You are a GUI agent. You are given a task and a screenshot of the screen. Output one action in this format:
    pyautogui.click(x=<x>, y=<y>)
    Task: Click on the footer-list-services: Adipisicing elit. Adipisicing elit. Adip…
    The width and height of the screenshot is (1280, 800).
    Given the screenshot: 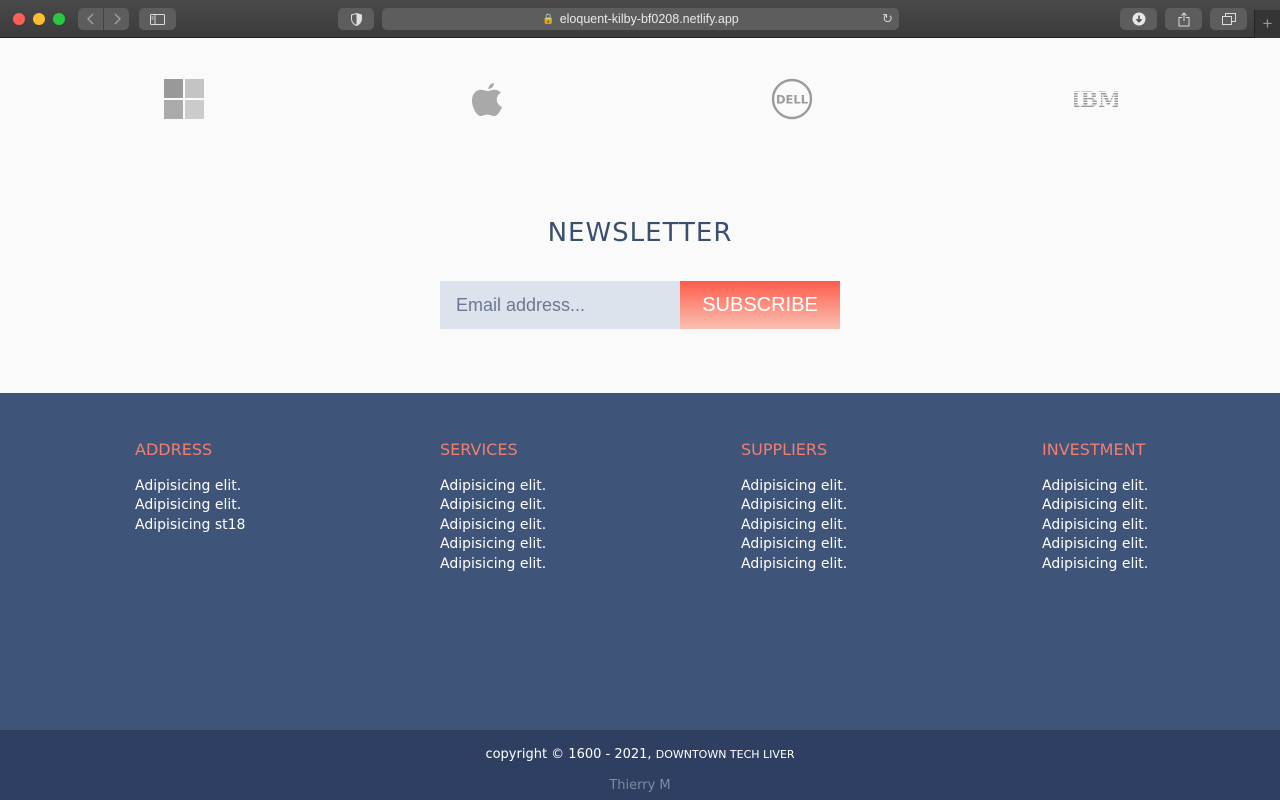 What is the action you would take?
    pyautogui.click(x=560, y=525)
    